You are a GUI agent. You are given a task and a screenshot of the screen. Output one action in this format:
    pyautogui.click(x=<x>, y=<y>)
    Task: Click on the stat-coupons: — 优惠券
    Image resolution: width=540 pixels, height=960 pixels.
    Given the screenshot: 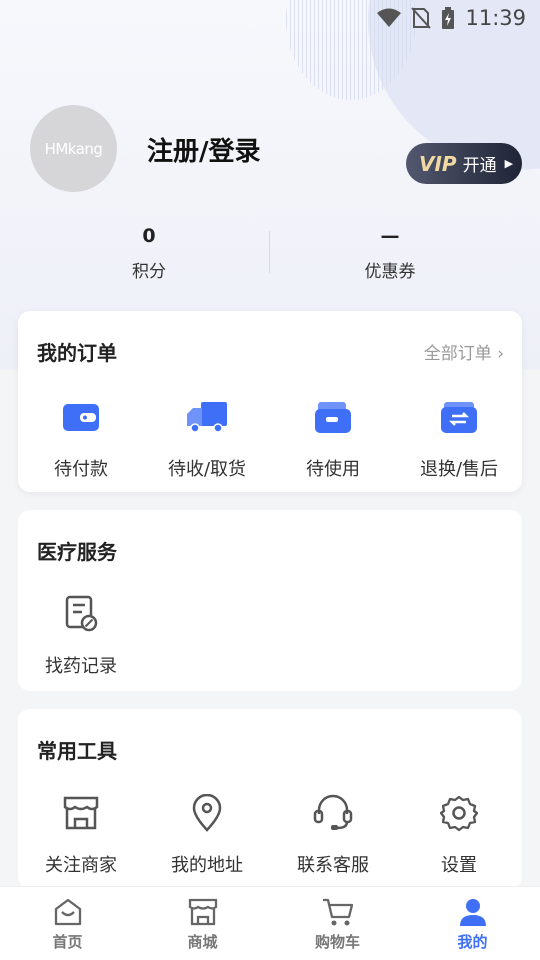 What is the action you would take?
    pyautogui.click(x=390, y=253)
    